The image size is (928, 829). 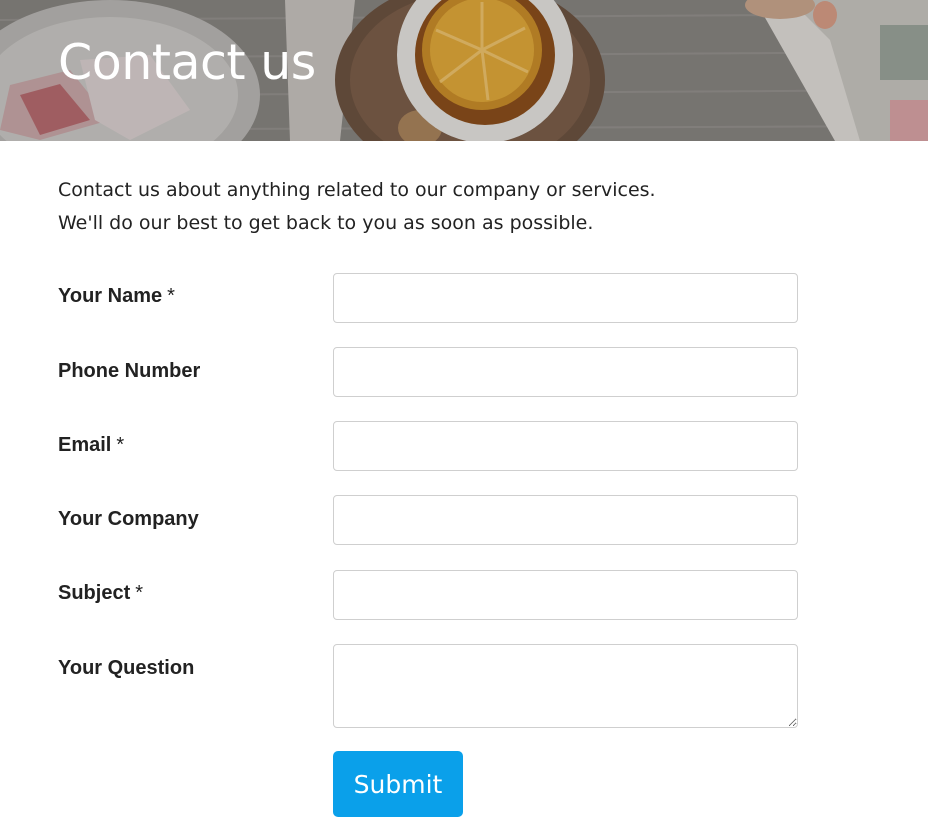 I want to click on subject-label: Subject *, so click(x=100, y=593).